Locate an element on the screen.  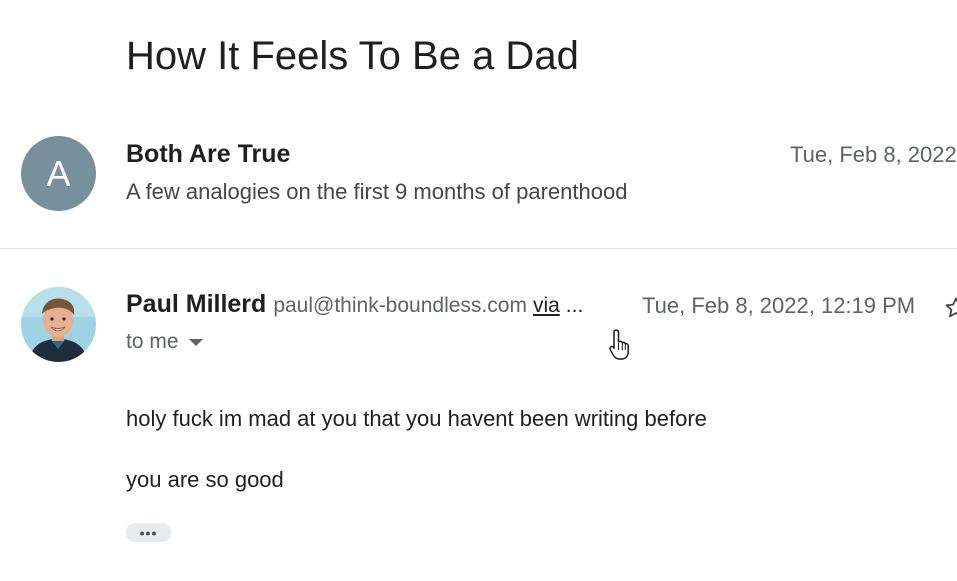
message-divider is located at coordinates (478, 248).